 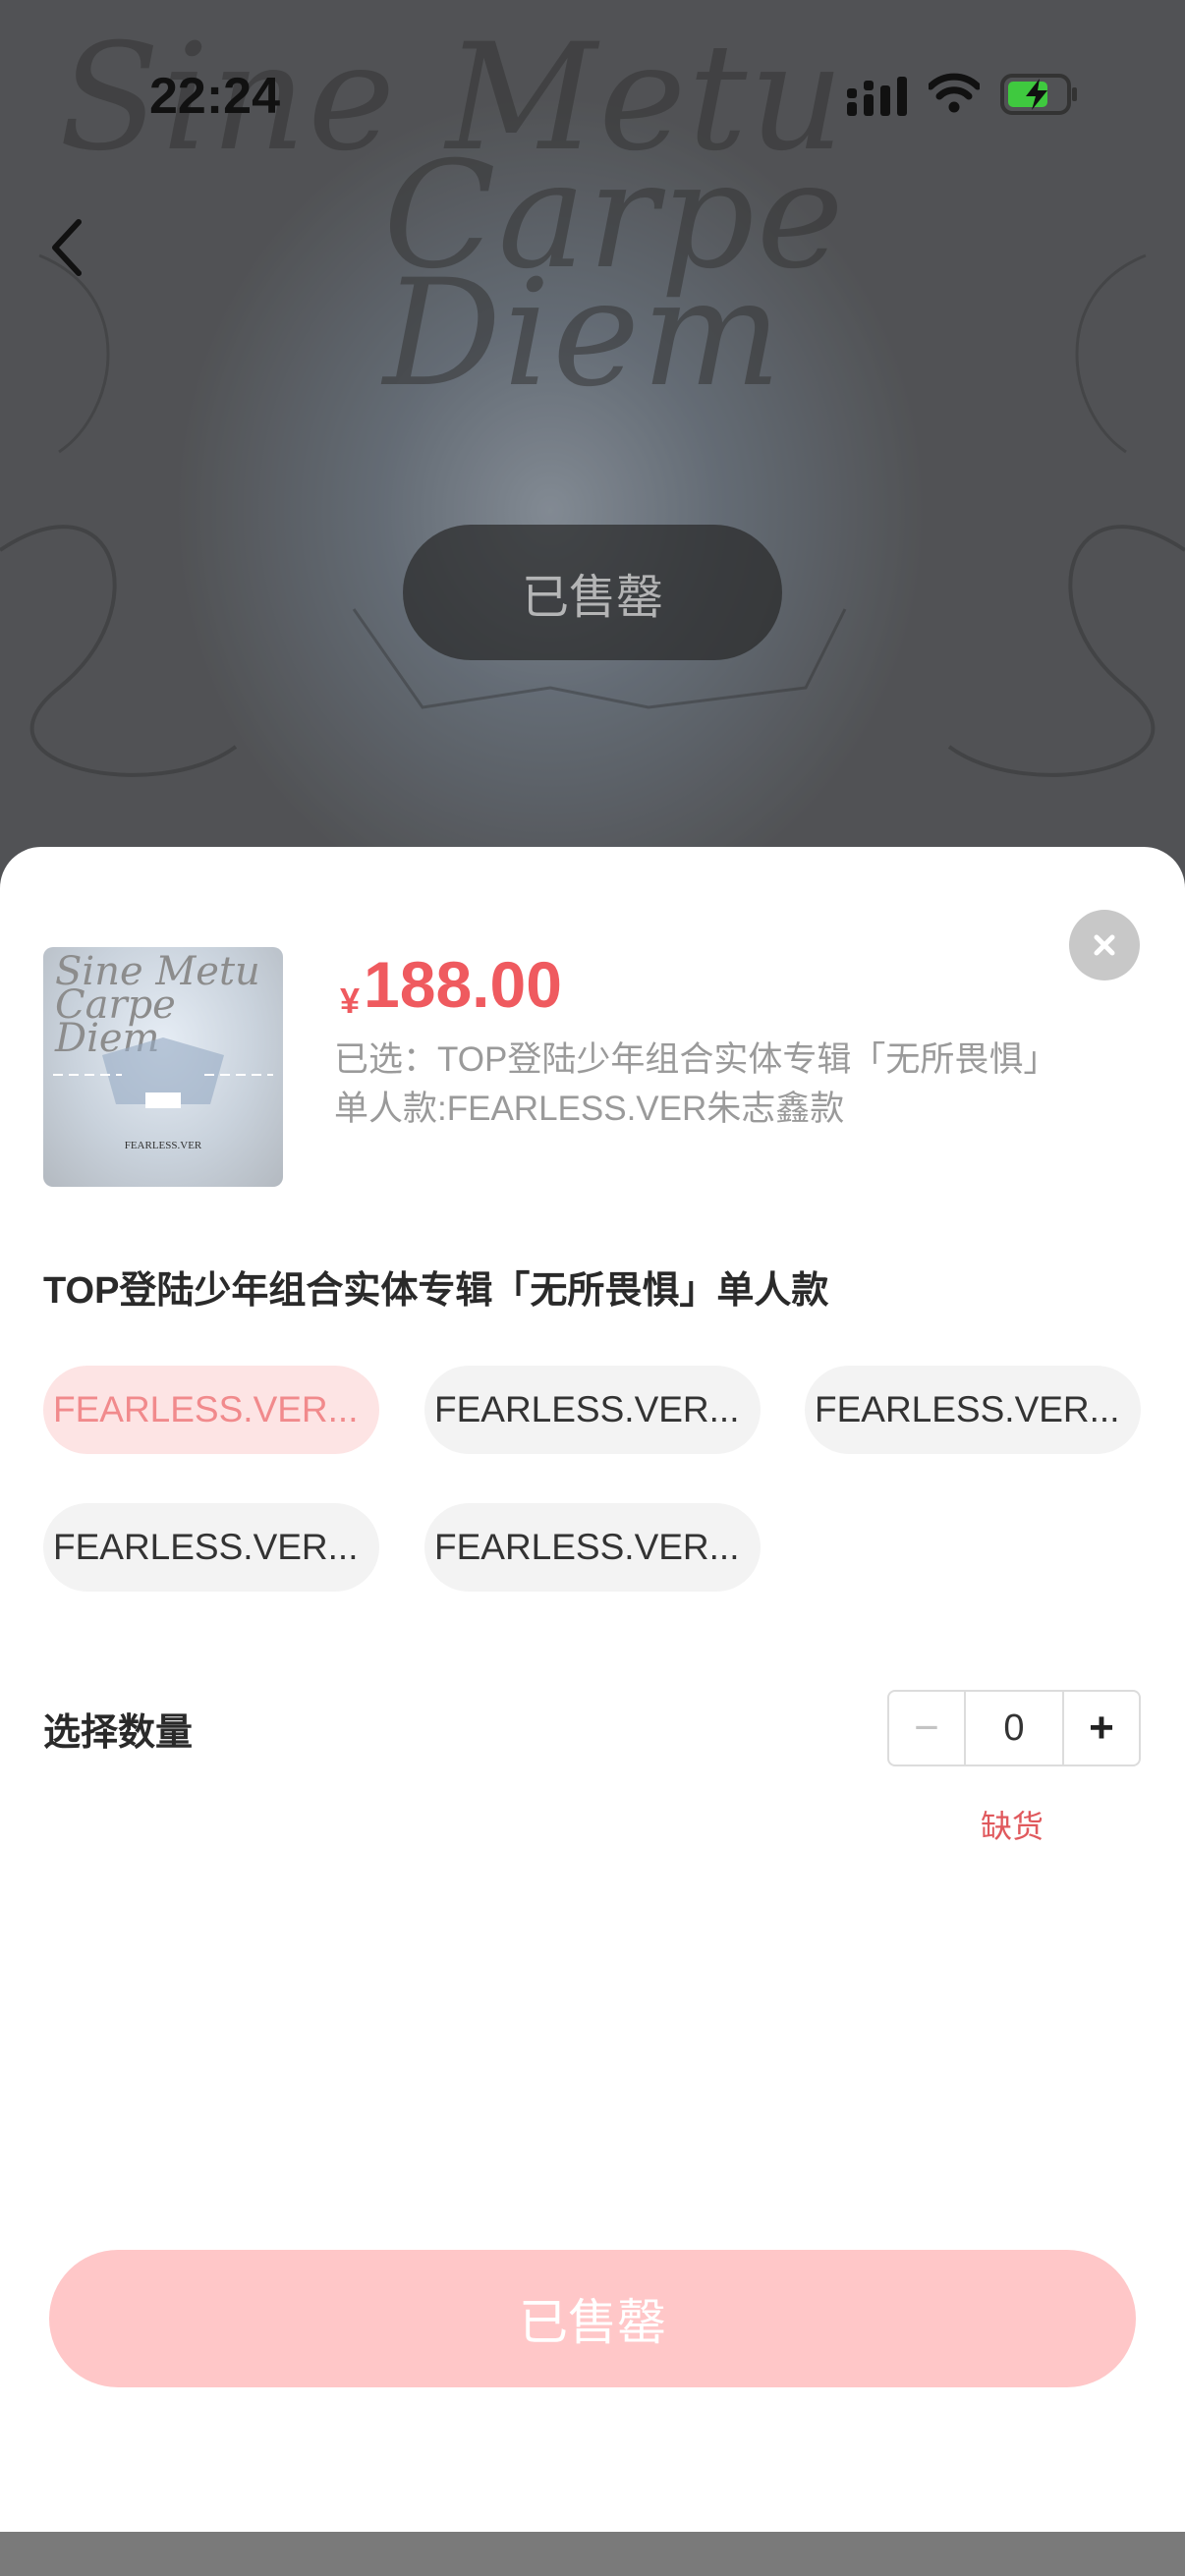 I want to click on quantity-increment-button: +, so click(x=1102, y=1728).